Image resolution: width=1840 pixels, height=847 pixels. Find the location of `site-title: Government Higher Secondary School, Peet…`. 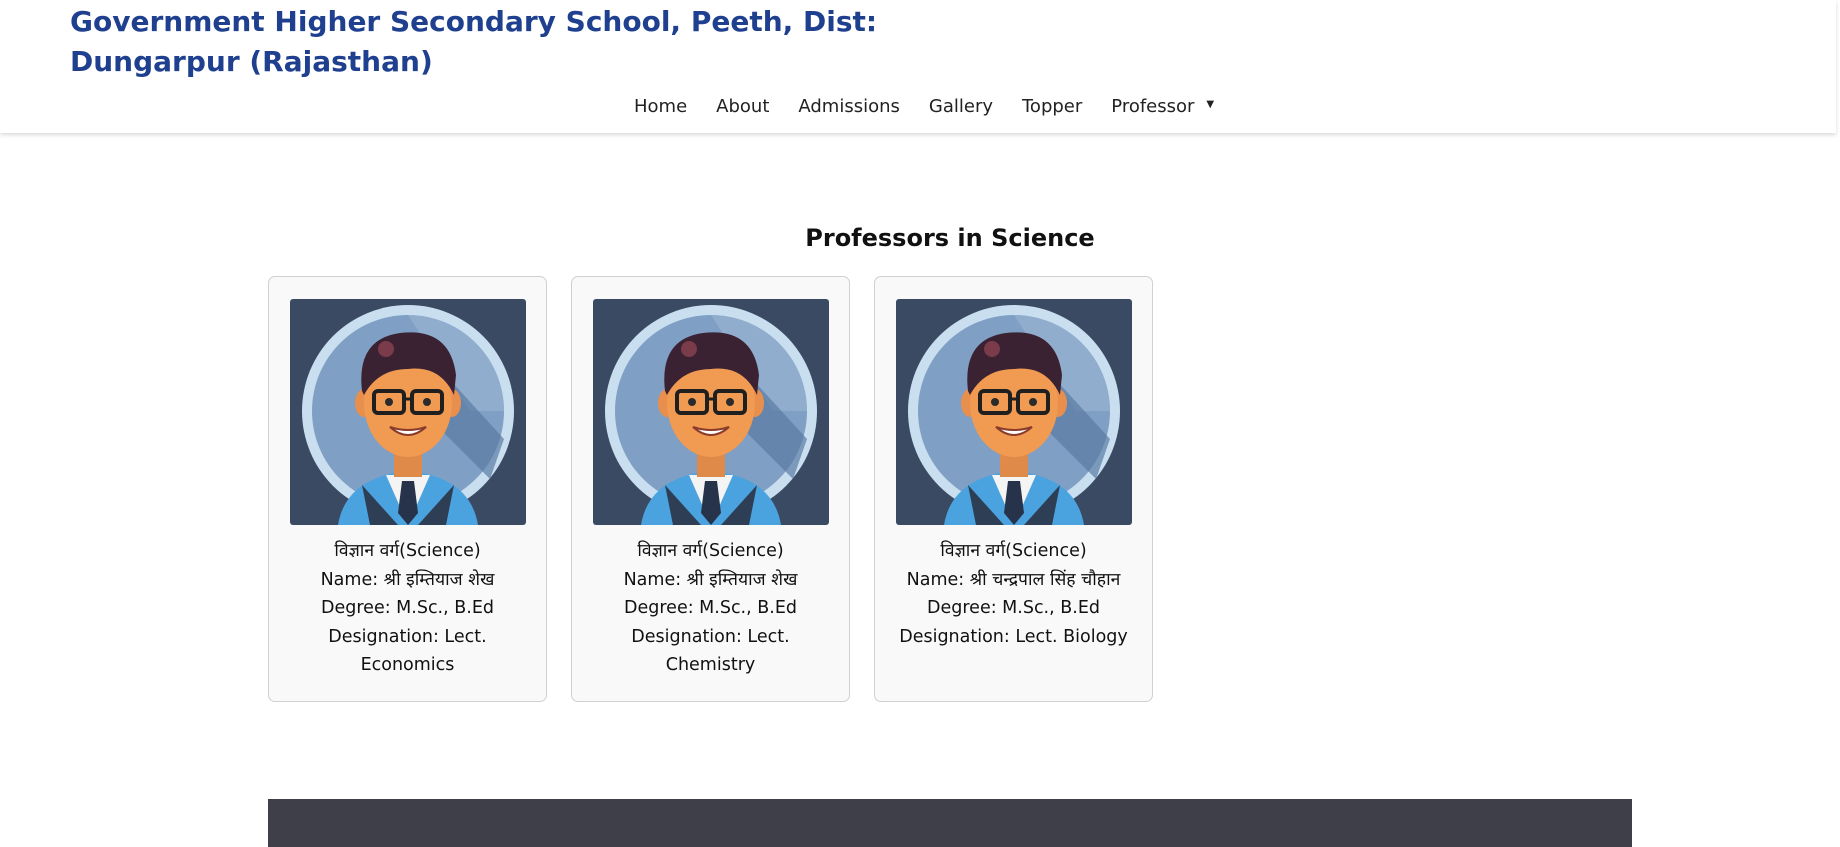

site-title: Government Higher Secondary School, Peet… is located at coordinates (520, 42).